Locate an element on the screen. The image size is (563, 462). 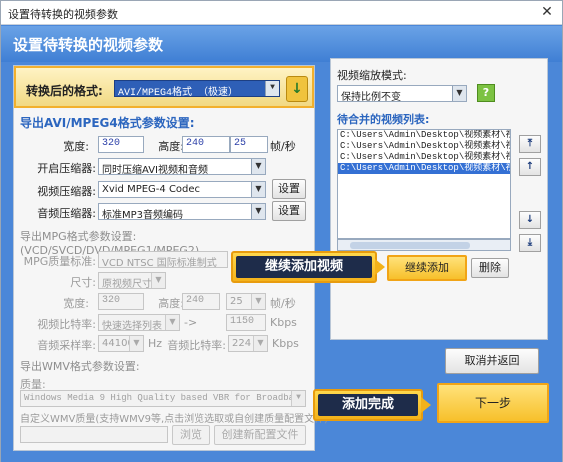
list-horizontal-scrollbar is located at coordinates (424, 245).